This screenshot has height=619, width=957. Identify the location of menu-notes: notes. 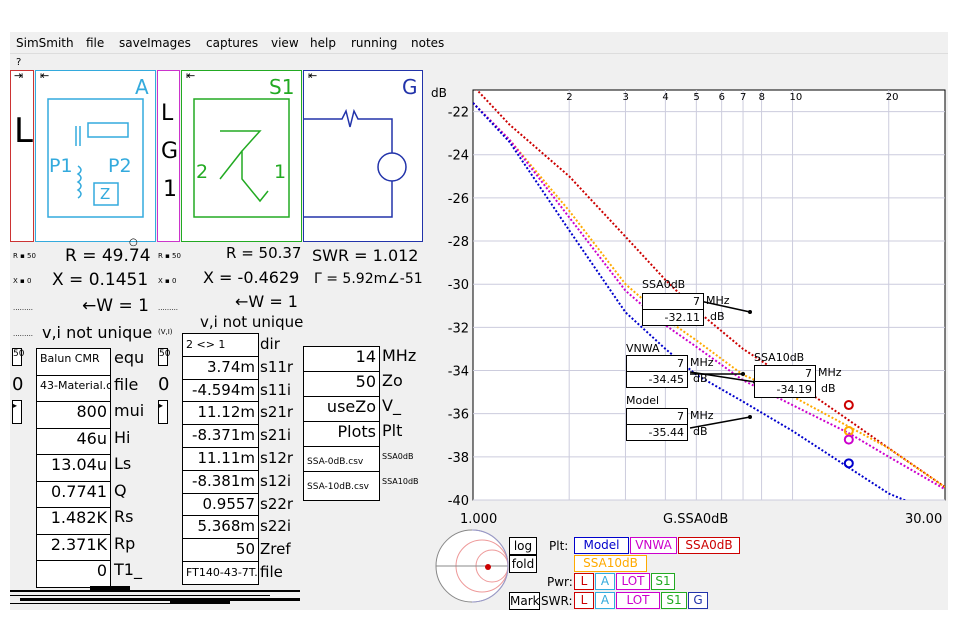
(427, 43).